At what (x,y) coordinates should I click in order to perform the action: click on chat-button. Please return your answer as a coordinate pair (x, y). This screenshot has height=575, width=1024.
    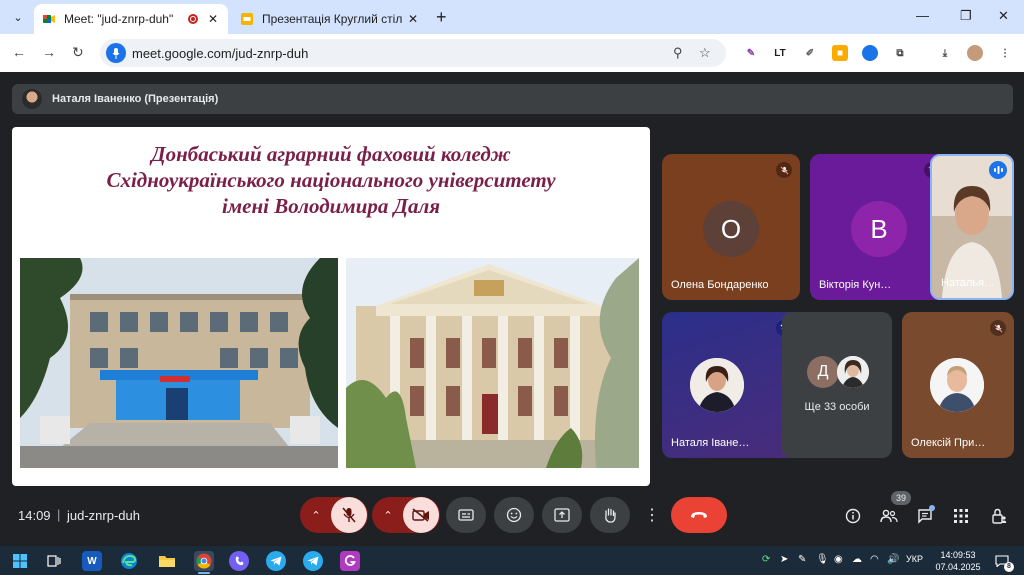
    Looking at the image, I should click on (925, 515).